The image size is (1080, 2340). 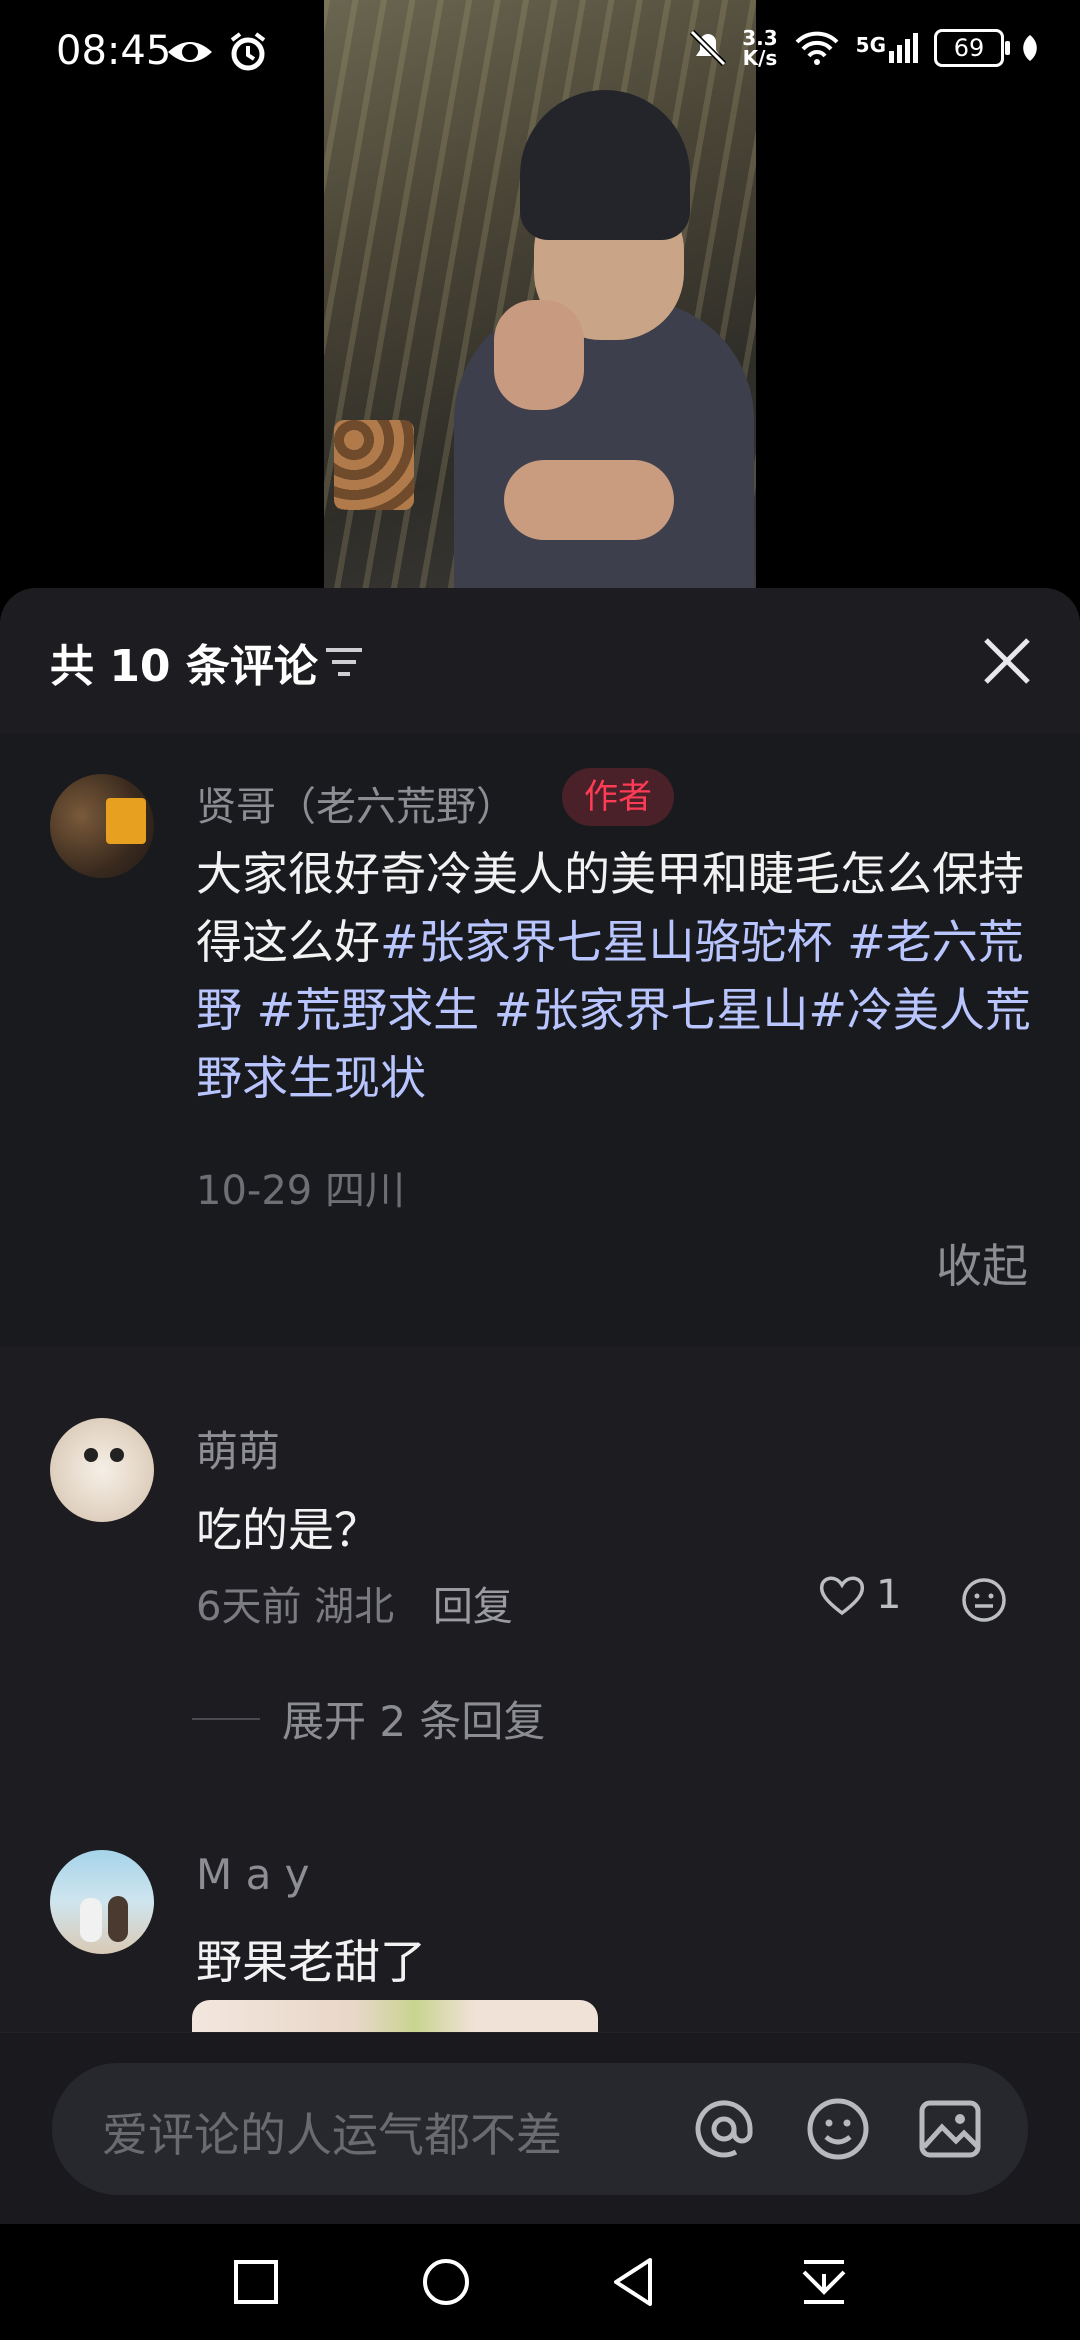 I want to click on comments-header: 共 10 条评论, so click(x=540, y=661).